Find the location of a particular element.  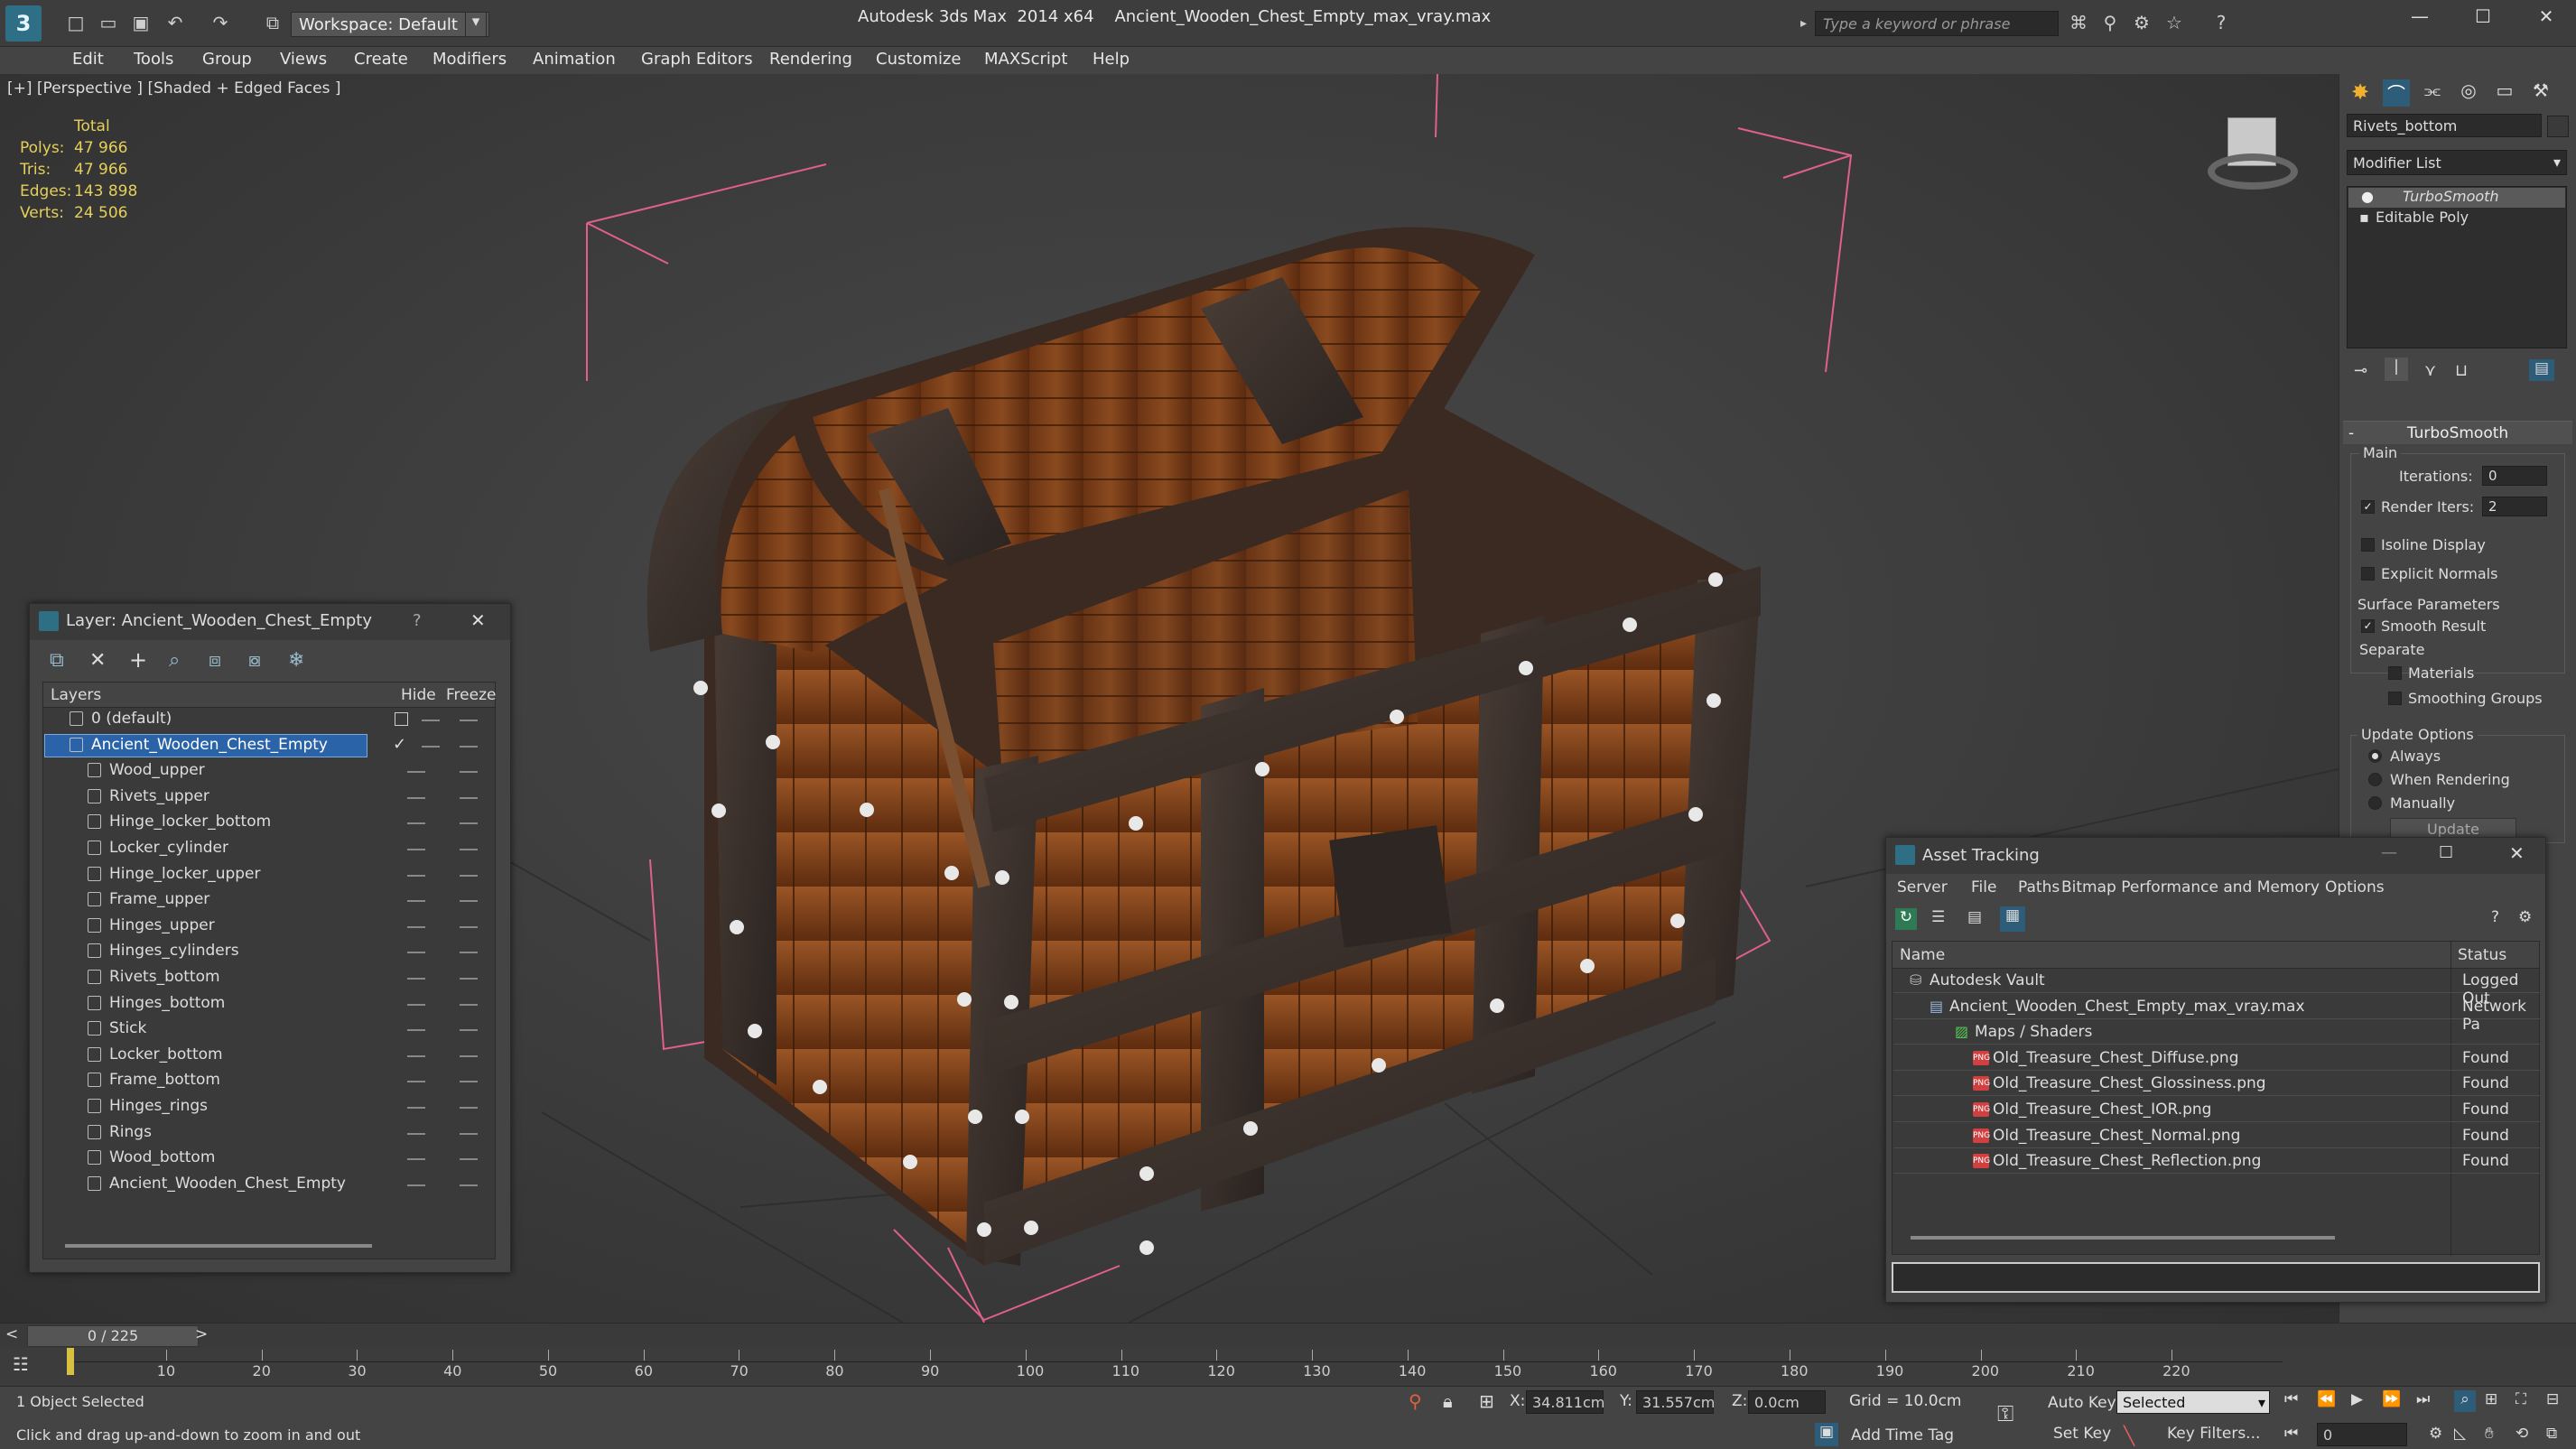

x-coord-field: 34.811cm is located at coordinates (1565, 1402).